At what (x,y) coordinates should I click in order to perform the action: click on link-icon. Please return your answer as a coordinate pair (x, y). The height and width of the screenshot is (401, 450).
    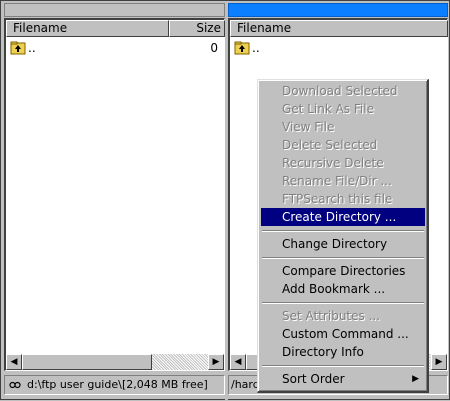
    Looking at the image, I should click on (15, 385).